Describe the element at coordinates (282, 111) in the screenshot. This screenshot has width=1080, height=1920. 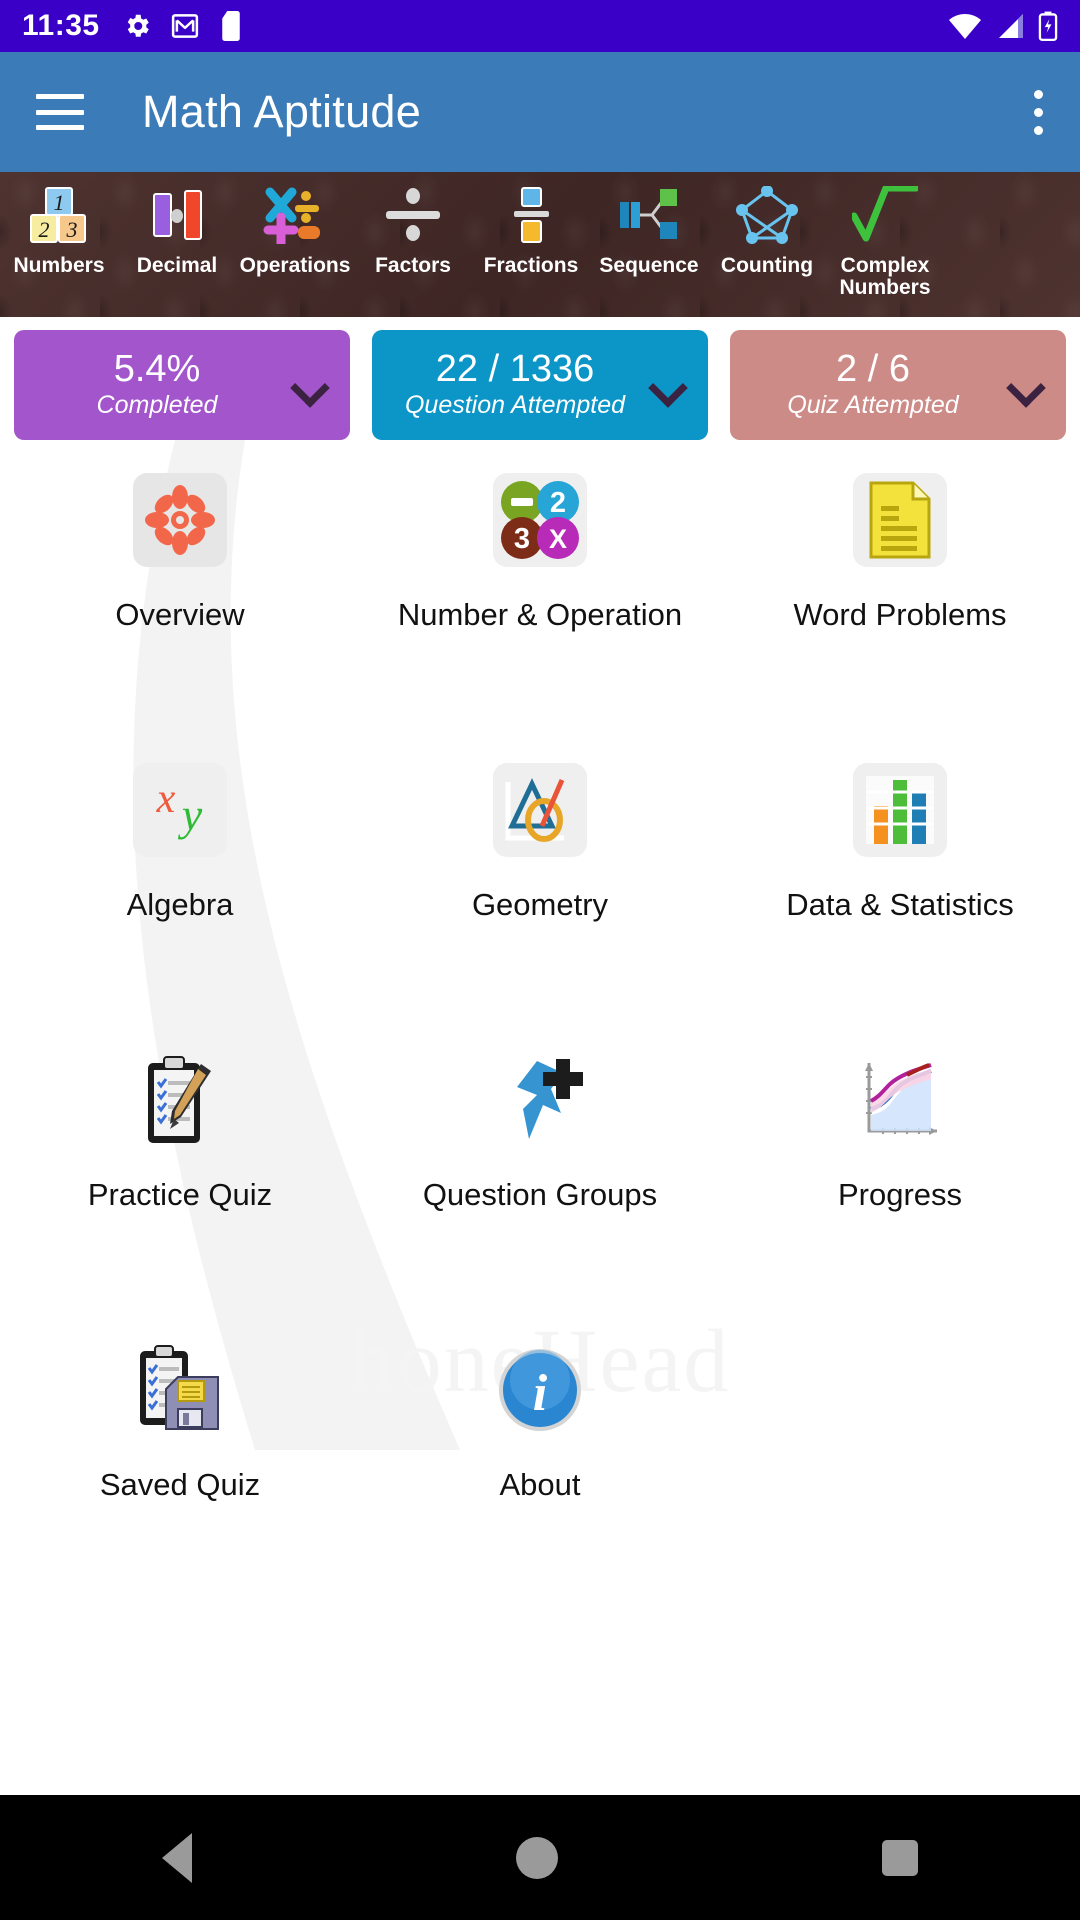
I see `page-title: Math Aptitude` at that location.